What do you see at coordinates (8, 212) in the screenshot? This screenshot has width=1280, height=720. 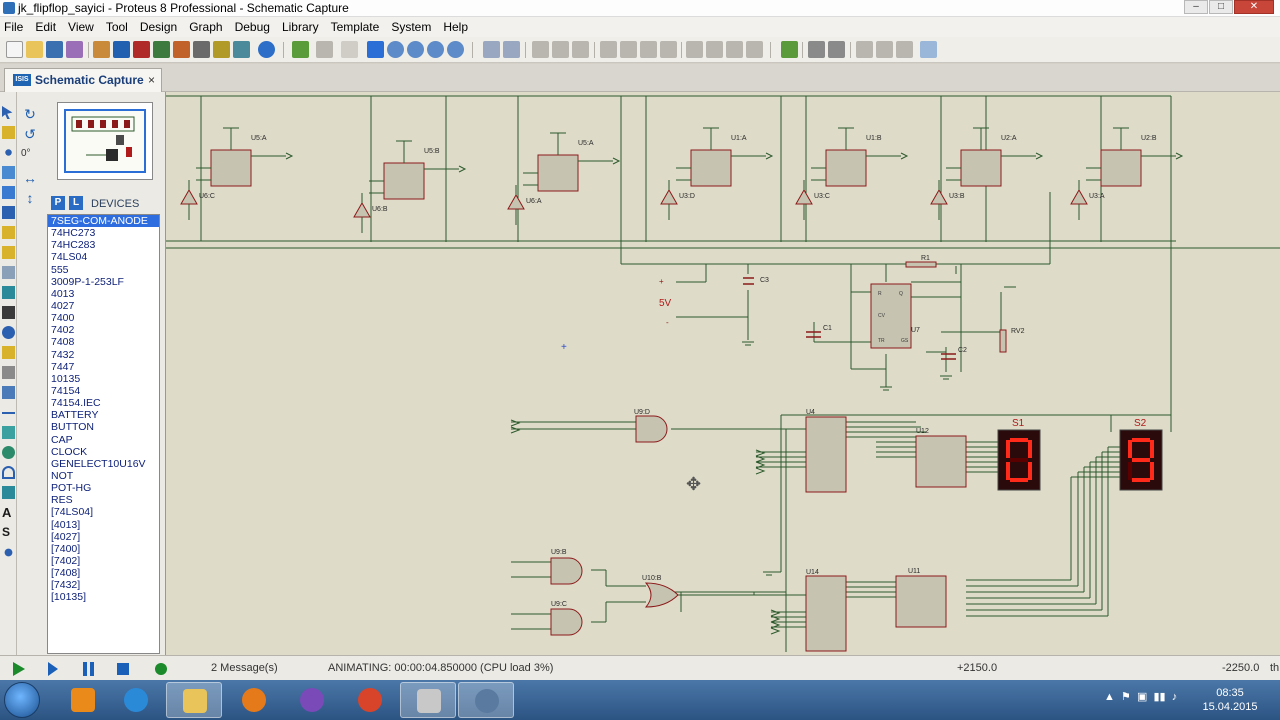 I see `buses-icon` at bounding box center [8, 212].